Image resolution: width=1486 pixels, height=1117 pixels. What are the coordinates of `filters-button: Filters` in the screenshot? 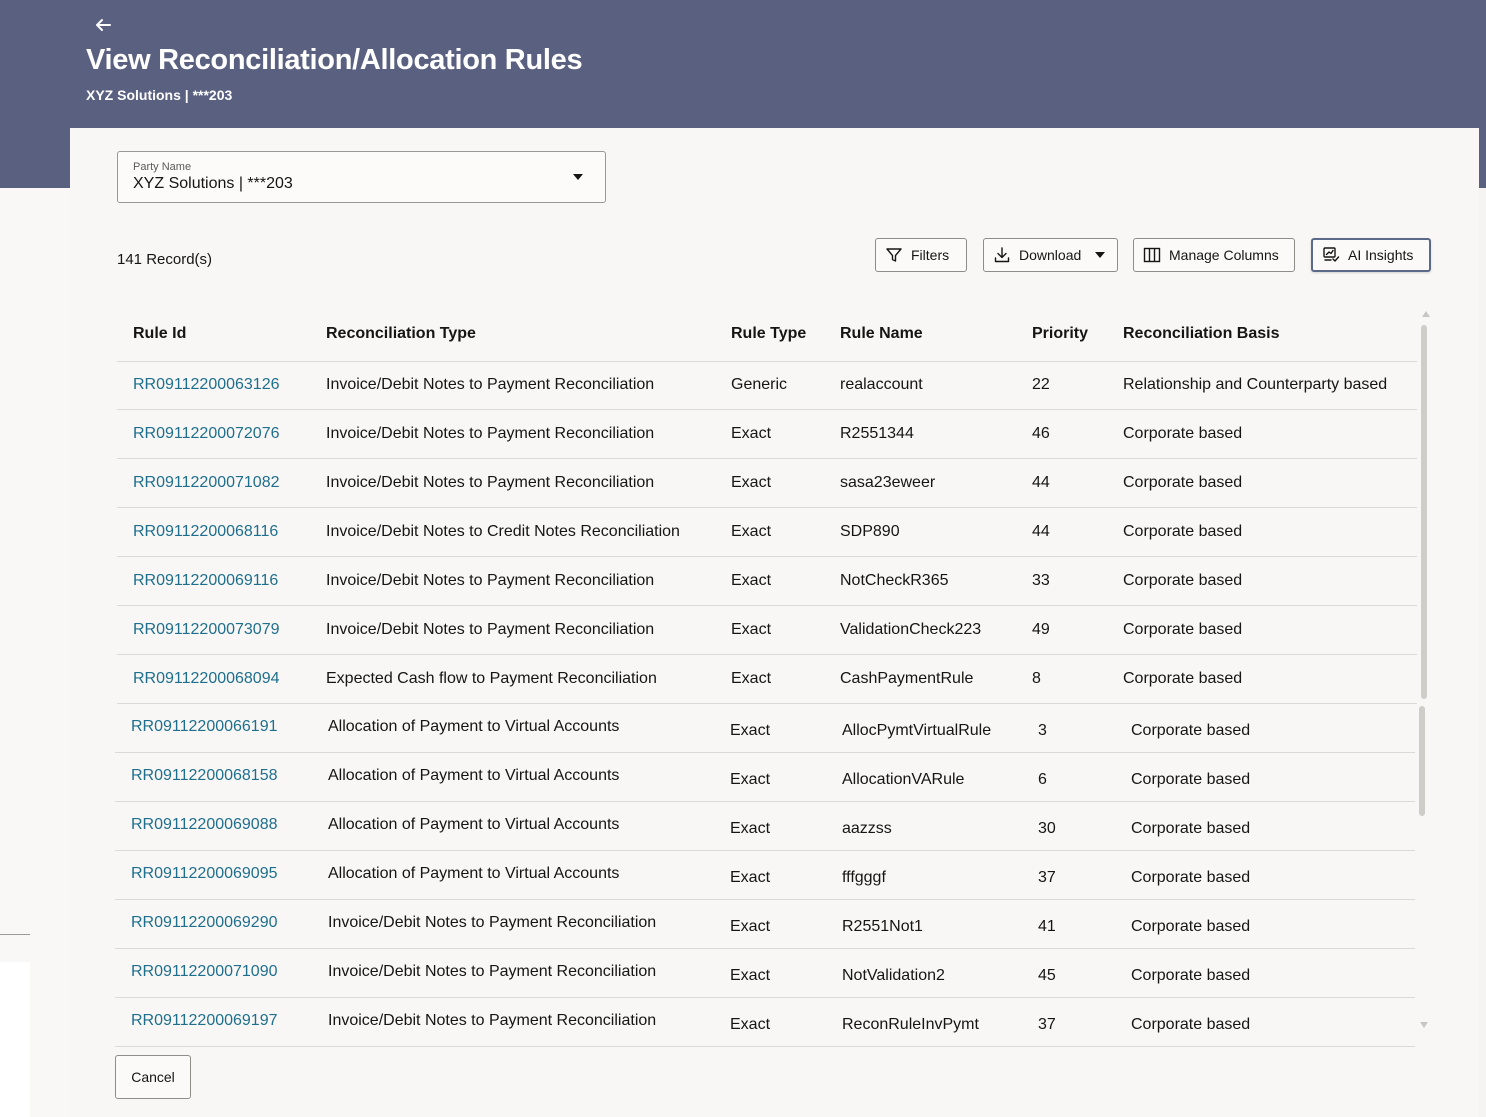 It's located at (921, 255).